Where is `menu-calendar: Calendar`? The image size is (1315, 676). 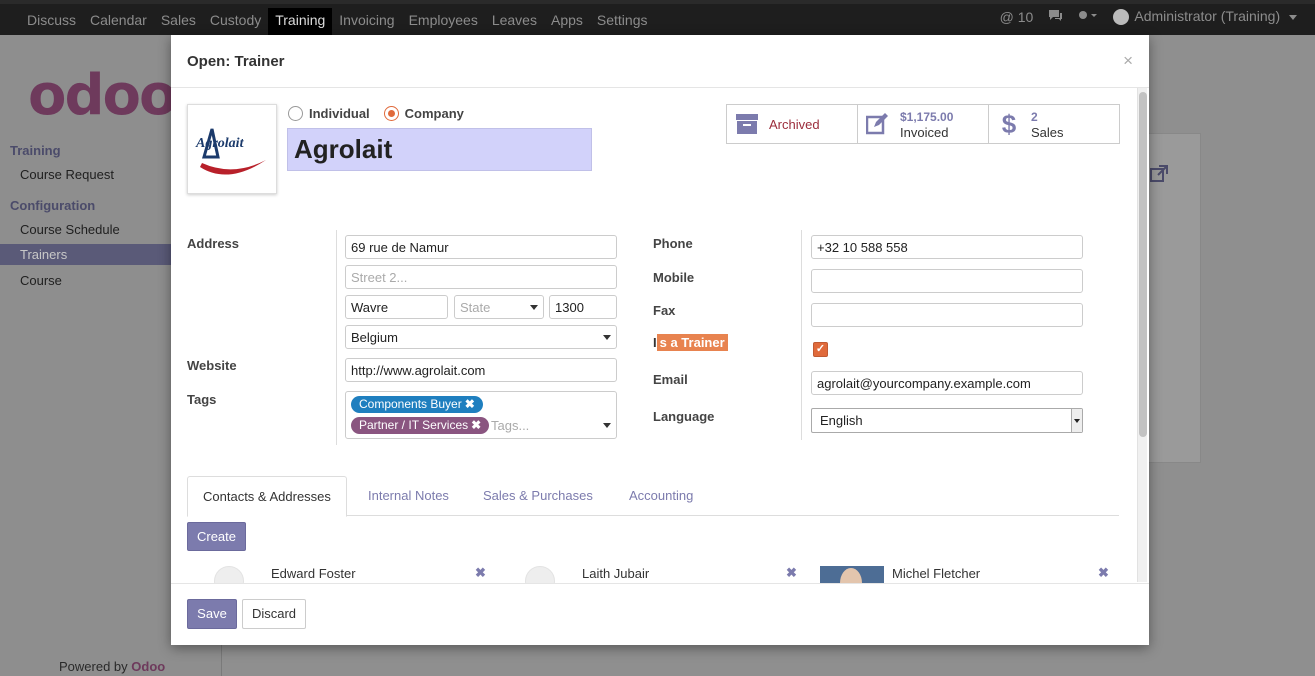 menu-calendar: Calendar is located at coordinates (118, 21).